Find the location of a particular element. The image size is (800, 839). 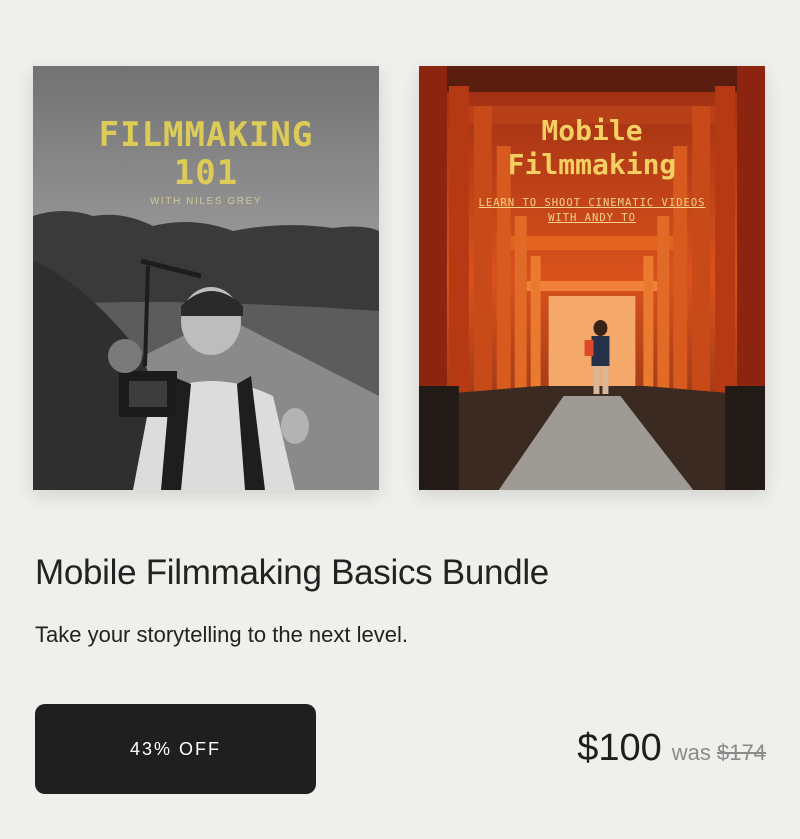

filmmaking-101-title: FILMMAKING 101 is located at coordinates (206, 154).